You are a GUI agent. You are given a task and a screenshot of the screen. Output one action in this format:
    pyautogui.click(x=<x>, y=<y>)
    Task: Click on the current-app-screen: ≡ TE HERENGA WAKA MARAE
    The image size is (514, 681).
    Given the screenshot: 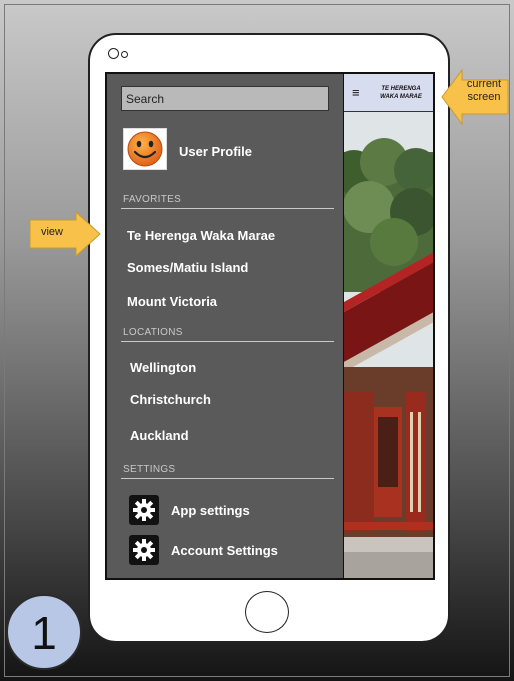 What is the action you would take?
    pyautogui.click(x=388, y=326)
    